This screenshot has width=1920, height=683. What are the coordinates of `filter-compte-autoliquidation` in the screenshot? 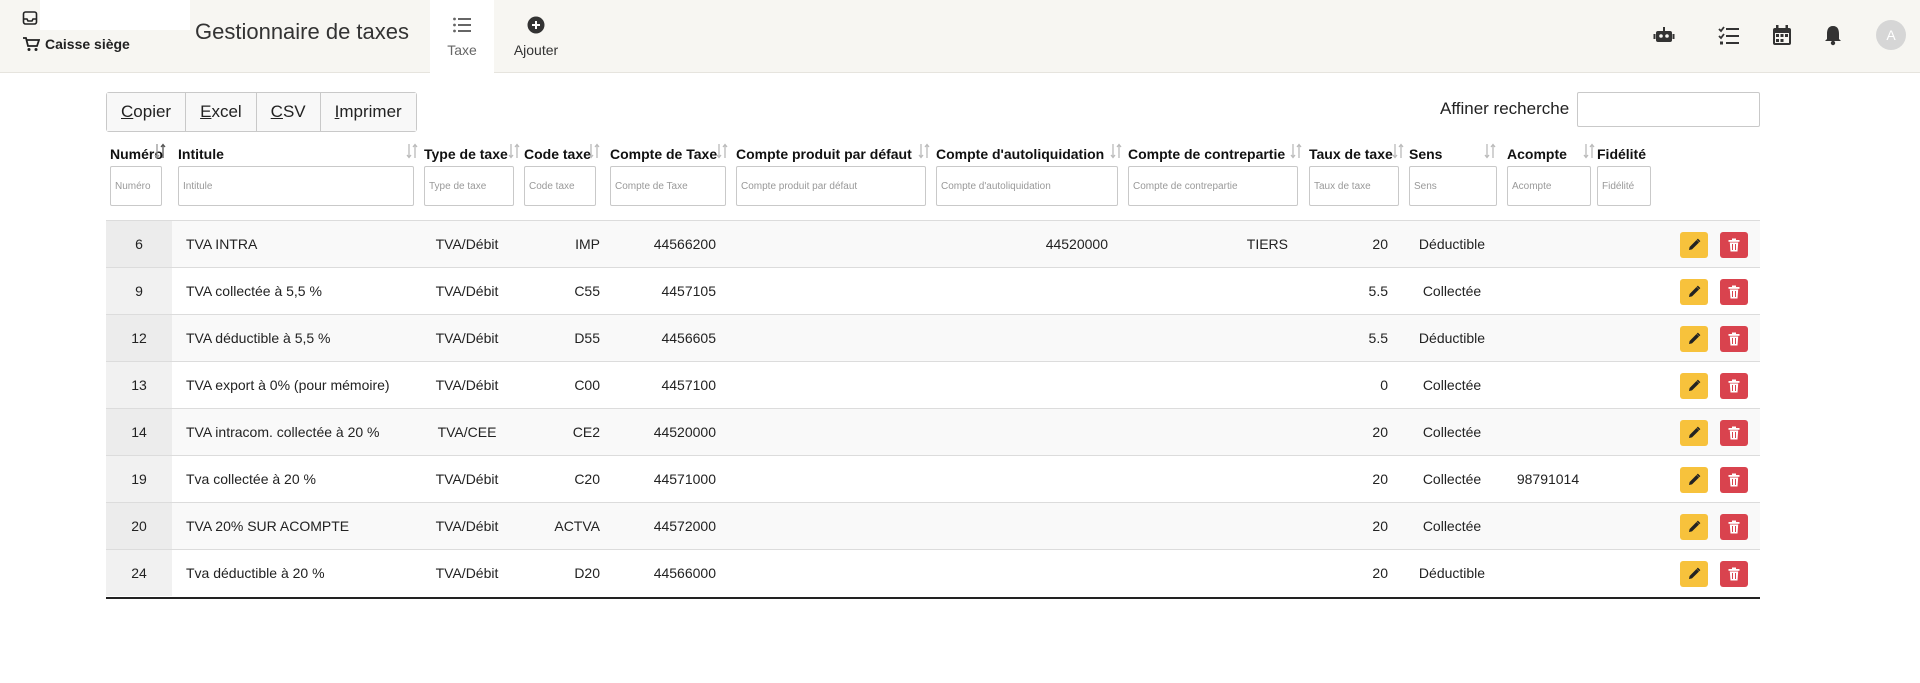 It's located at (1027, 186).